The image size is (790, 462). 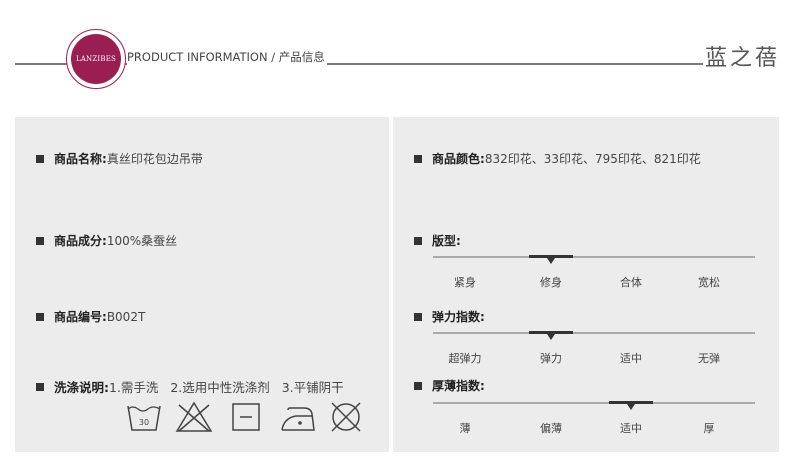 What do you see at coordinates (346, 417) in the screenshot?
I see `no-dry-clean-icon` at bounding box center [346, 417].